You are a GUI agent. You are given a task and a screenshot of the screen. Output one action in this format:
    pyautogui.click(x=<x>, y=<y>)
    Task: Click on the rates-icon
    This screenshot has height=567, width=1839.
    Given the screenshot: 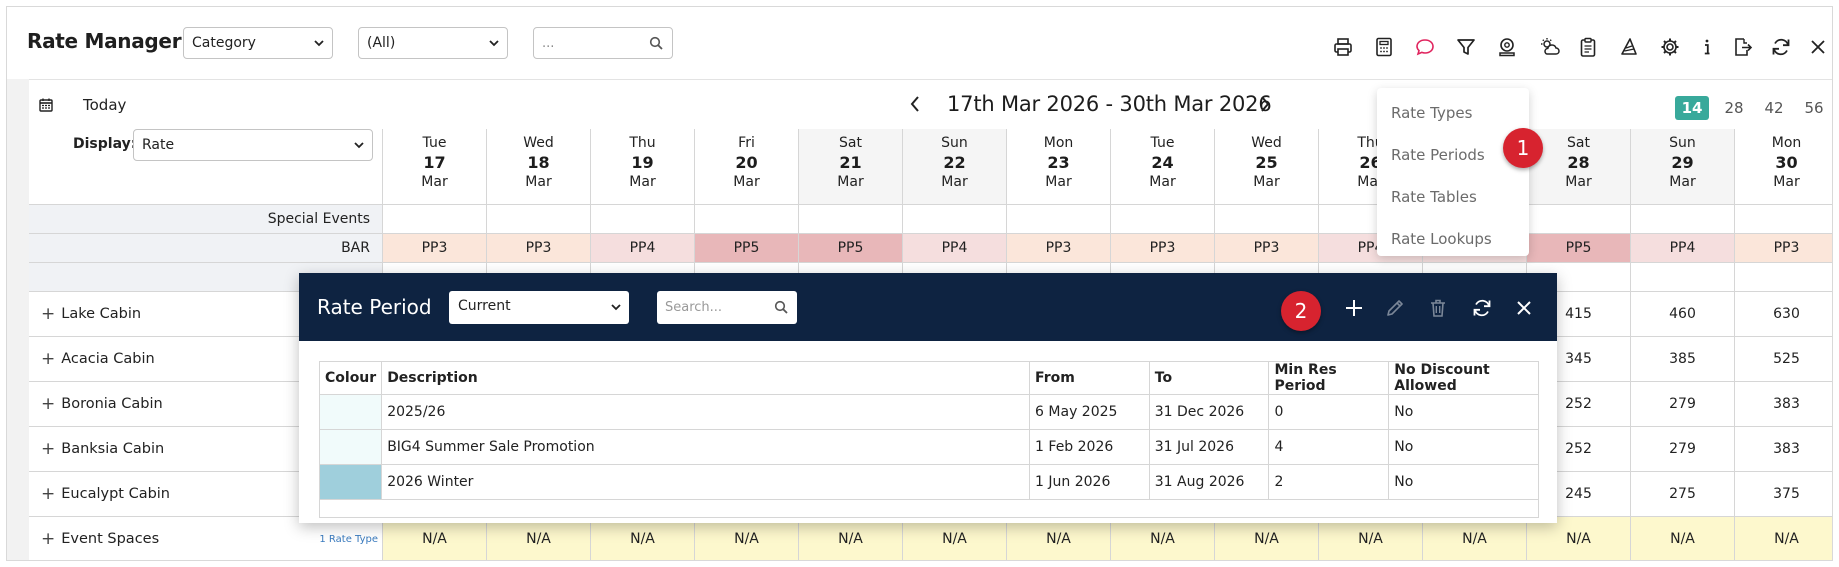 What is the action you would take?
    pyautogui.click(x=1507, y=47)
    